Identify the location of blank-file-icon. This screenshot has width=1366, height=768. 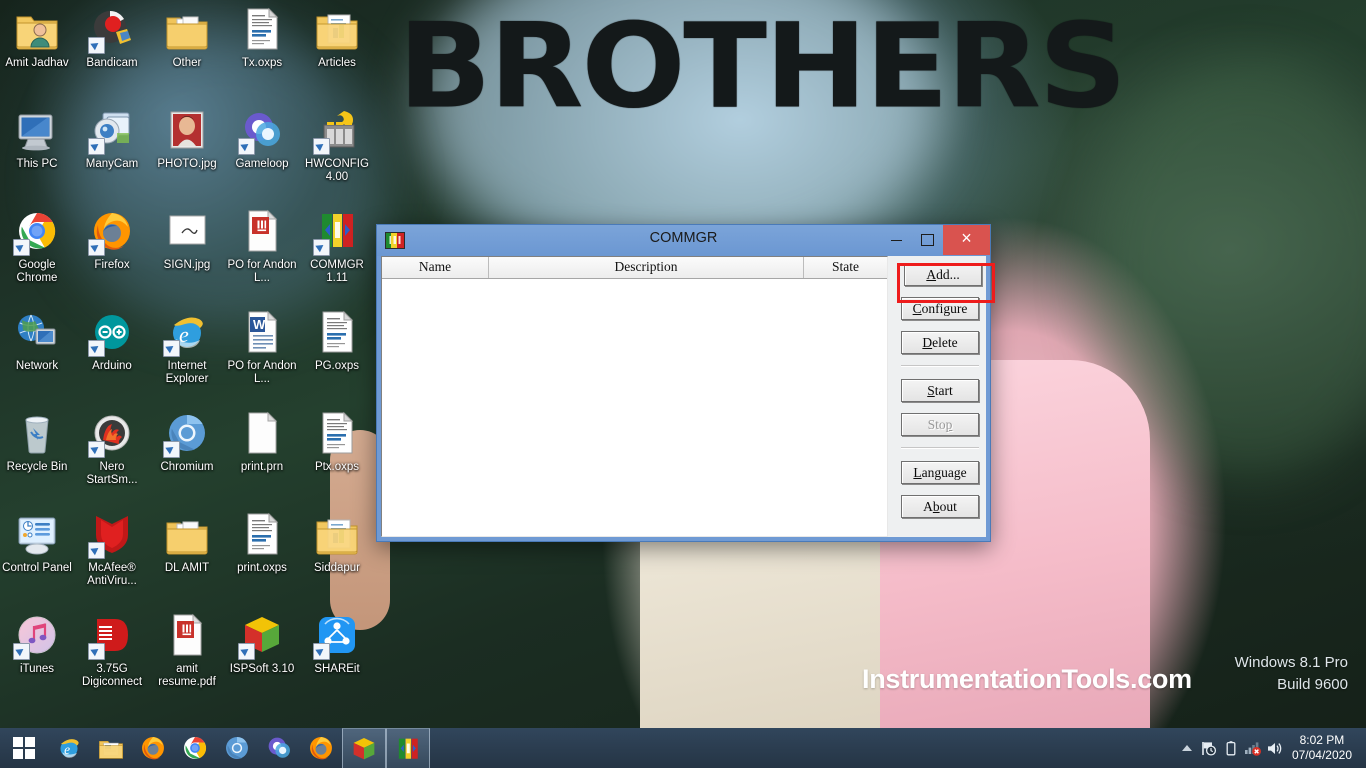
(262, 434).